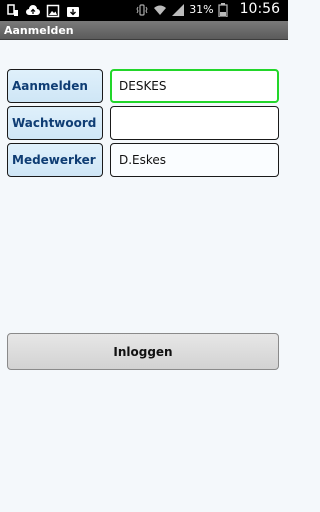 This screenshot has height=512, width=320. What do you see at coordinates (143, 351) in the screenshot?
I see `login-button: Inloggen` at bounding box center [143, 351].